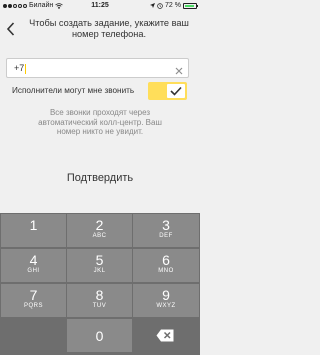  I want to click on battery-percent: 72 %, so click(173, 5).